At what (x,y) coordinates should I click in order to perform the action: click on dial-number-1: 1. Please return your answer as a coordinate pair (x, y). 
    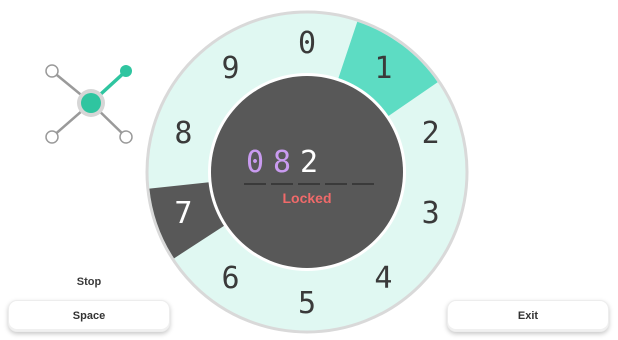
    Looking at the image, I should click on (383, 68).